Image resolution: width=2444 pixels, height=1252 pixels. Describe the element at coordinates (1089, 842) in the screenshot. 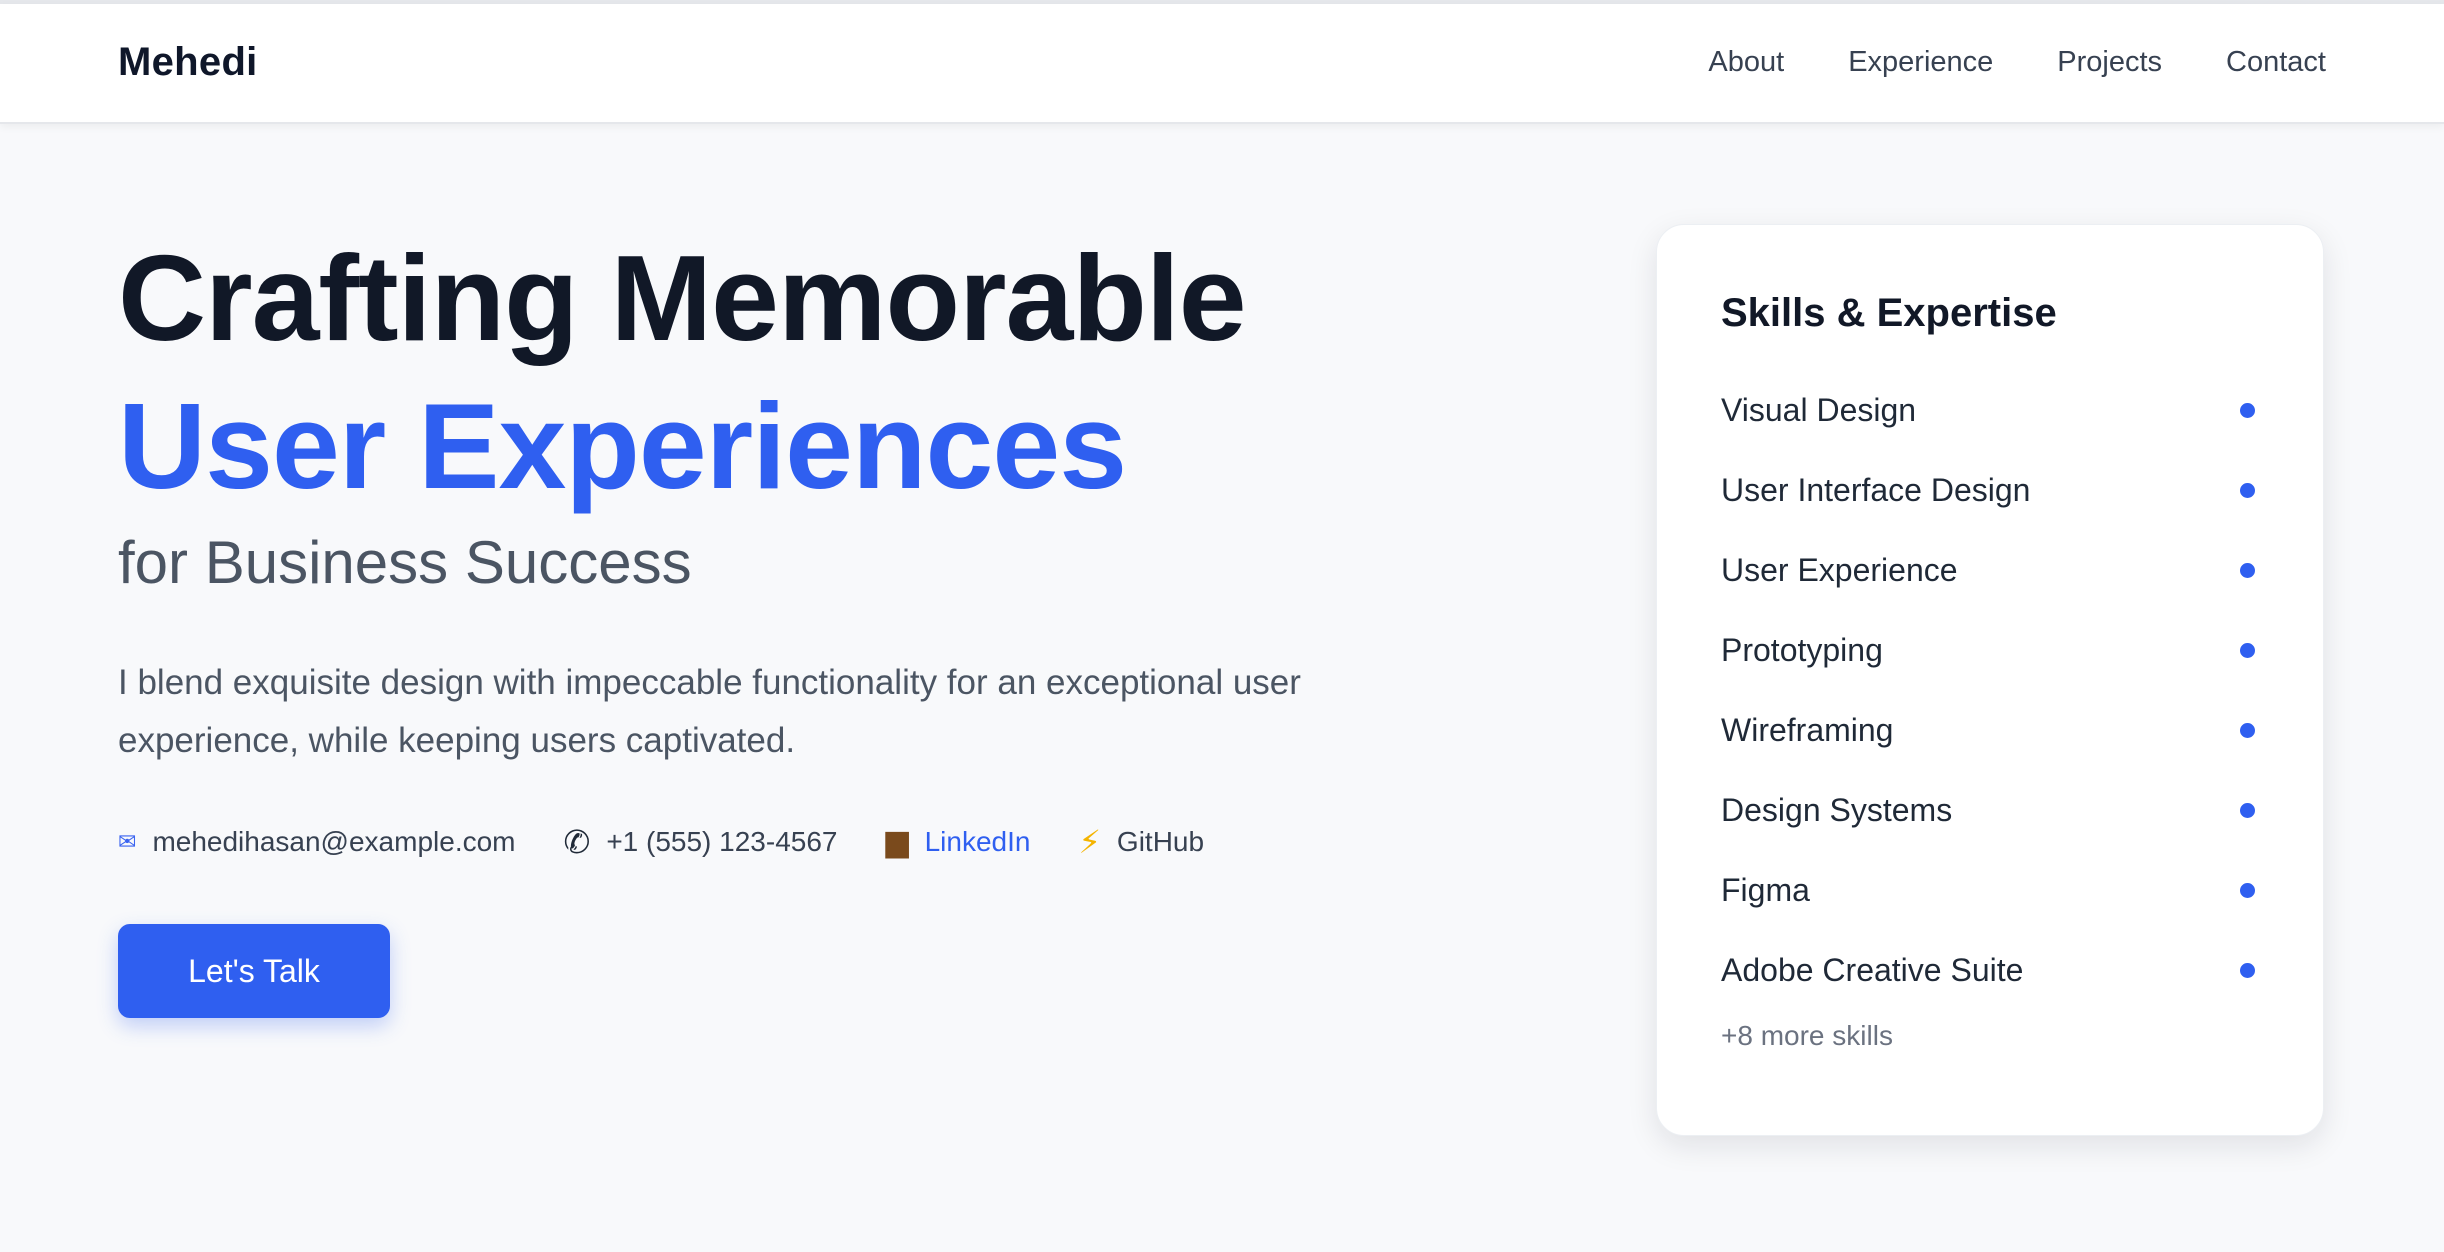

I see `lightning-icon: ⚡` at that location.